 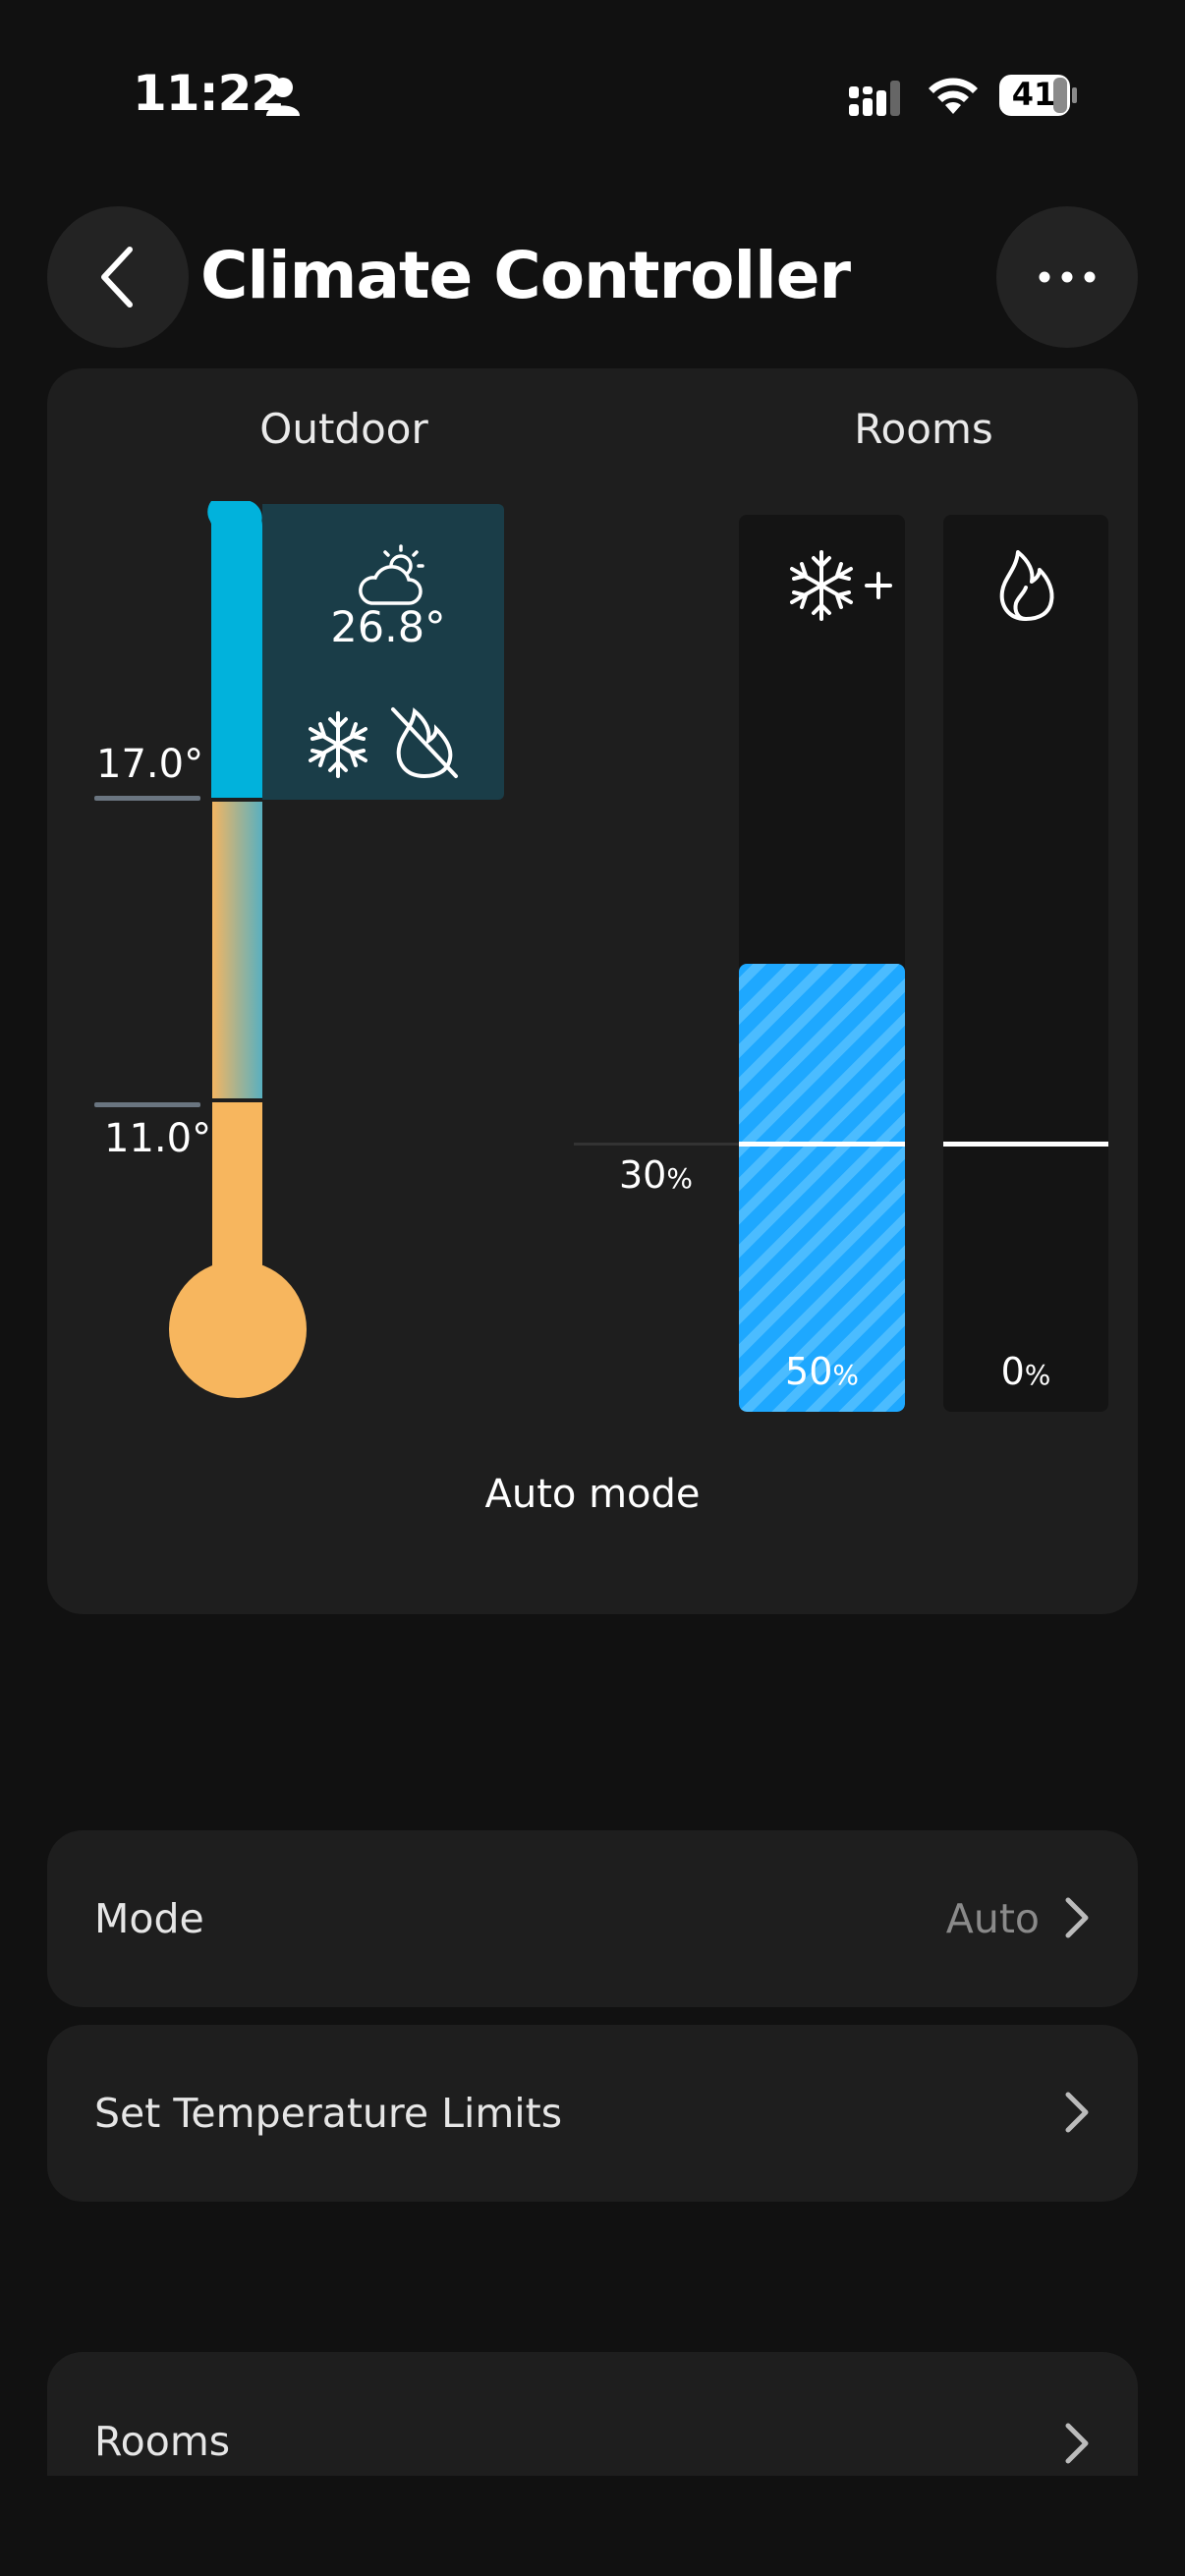 I want to click on chevron-left-icon, so click(x=117, y=277).